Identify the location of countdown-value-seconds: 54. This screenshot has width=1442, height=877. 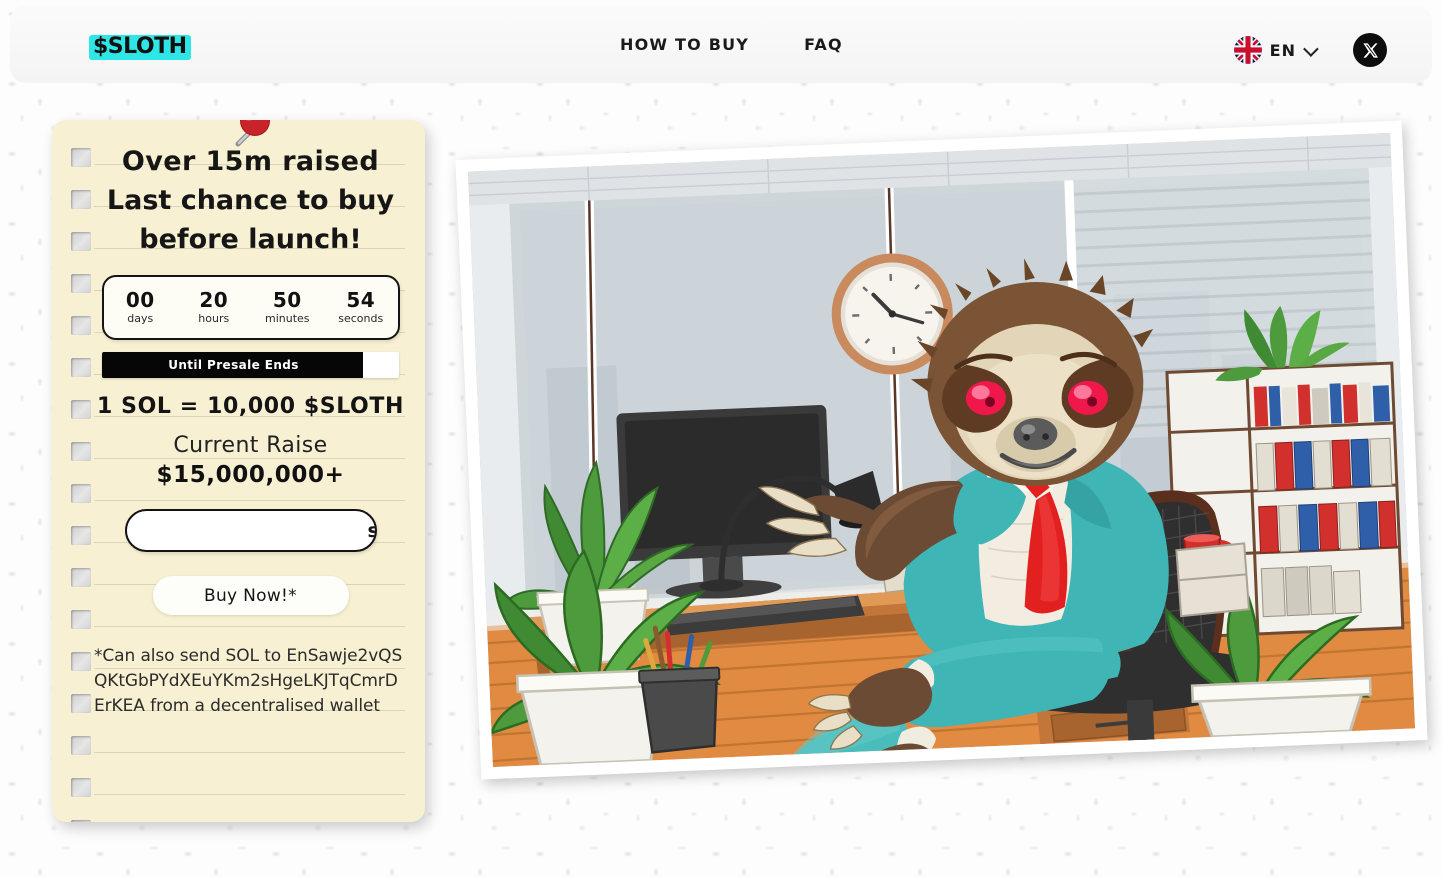
(361, 299).